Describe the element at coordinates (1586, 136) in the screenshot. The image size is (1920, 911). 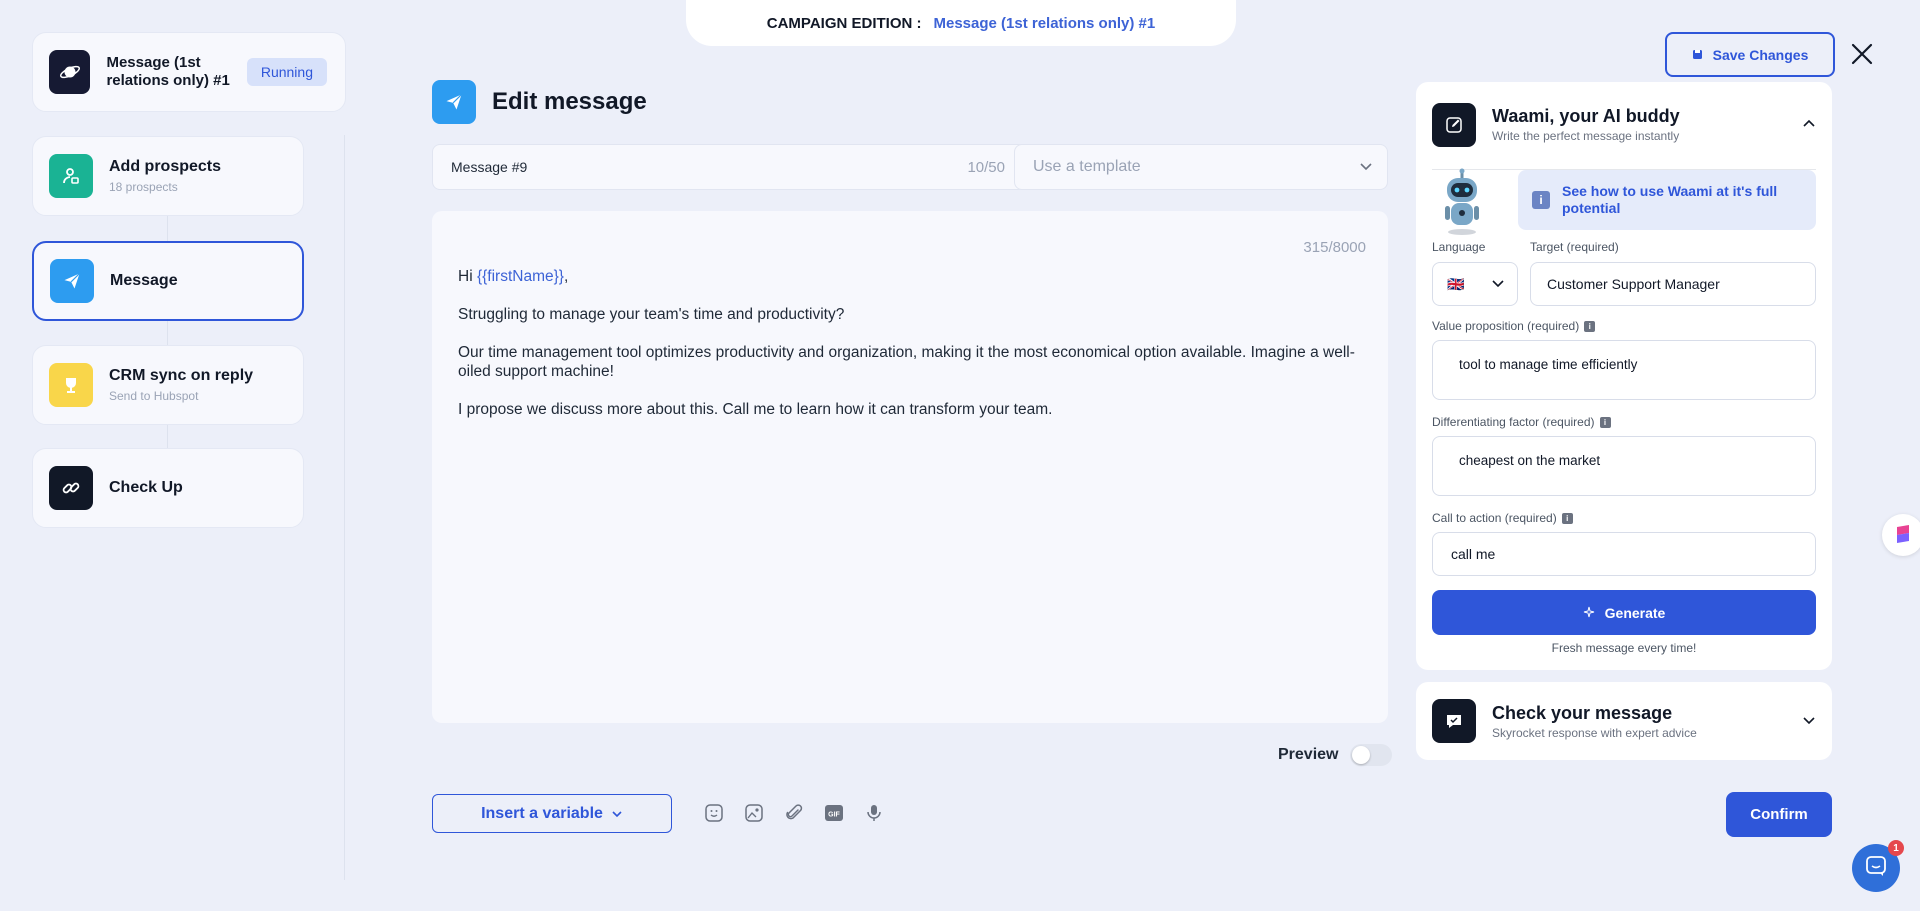
I see `waami-subtitle: Write the perfect message instantly` at that location.